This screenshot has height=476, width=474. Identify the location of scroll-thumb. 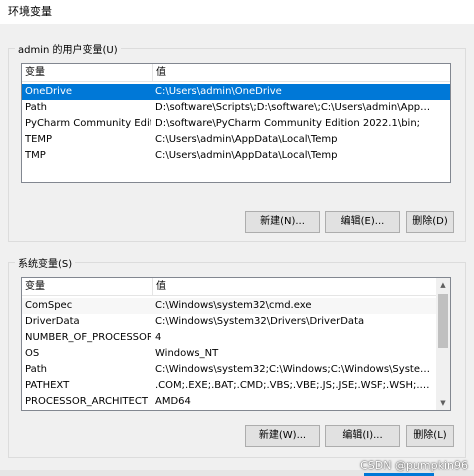
(443, 321).